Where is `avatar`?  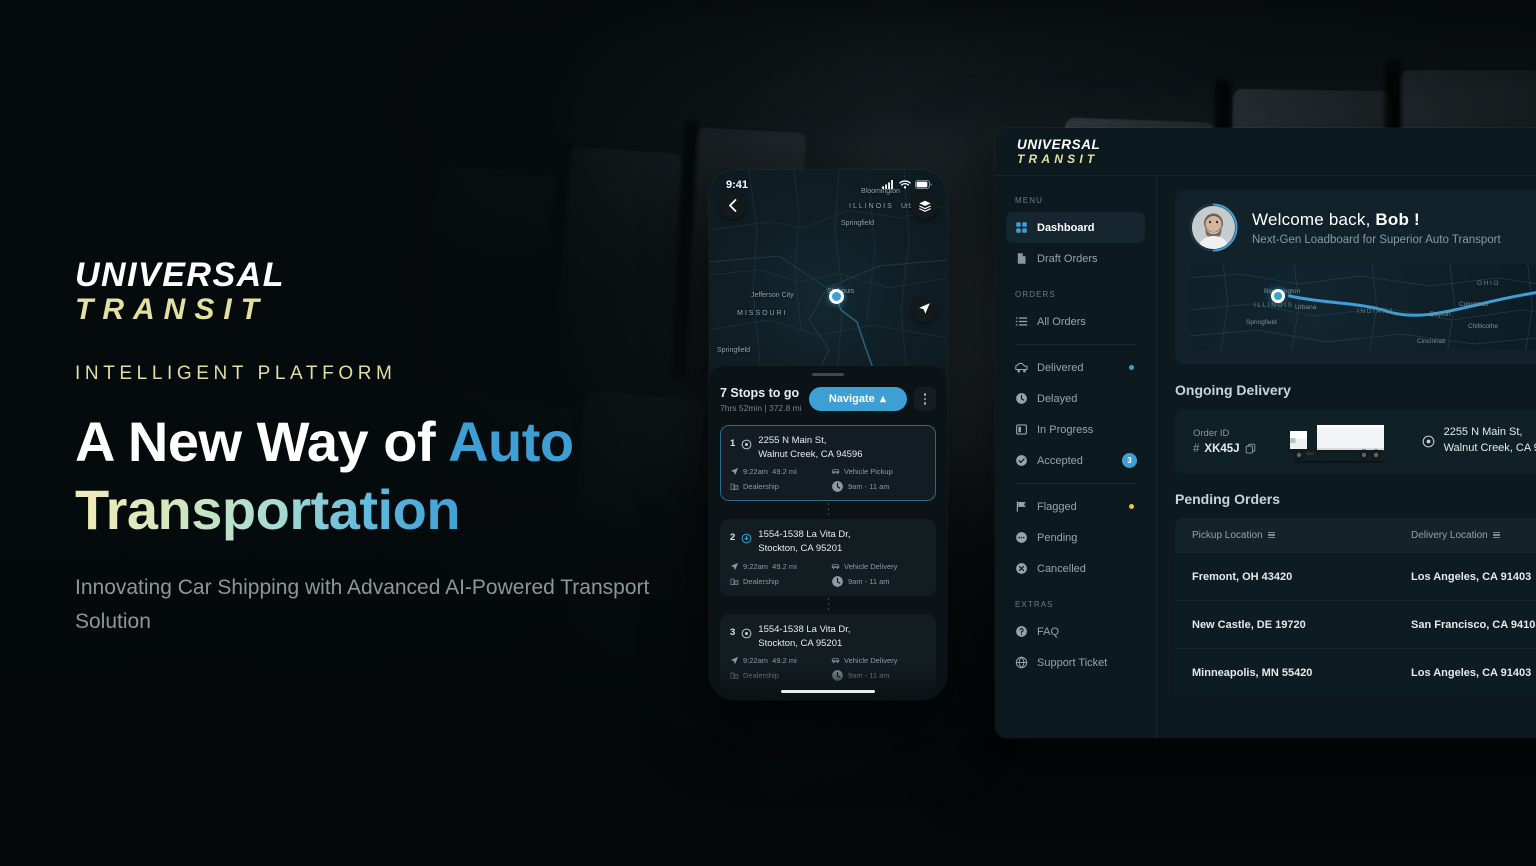
avatar is located at coordinates (1213, 227).